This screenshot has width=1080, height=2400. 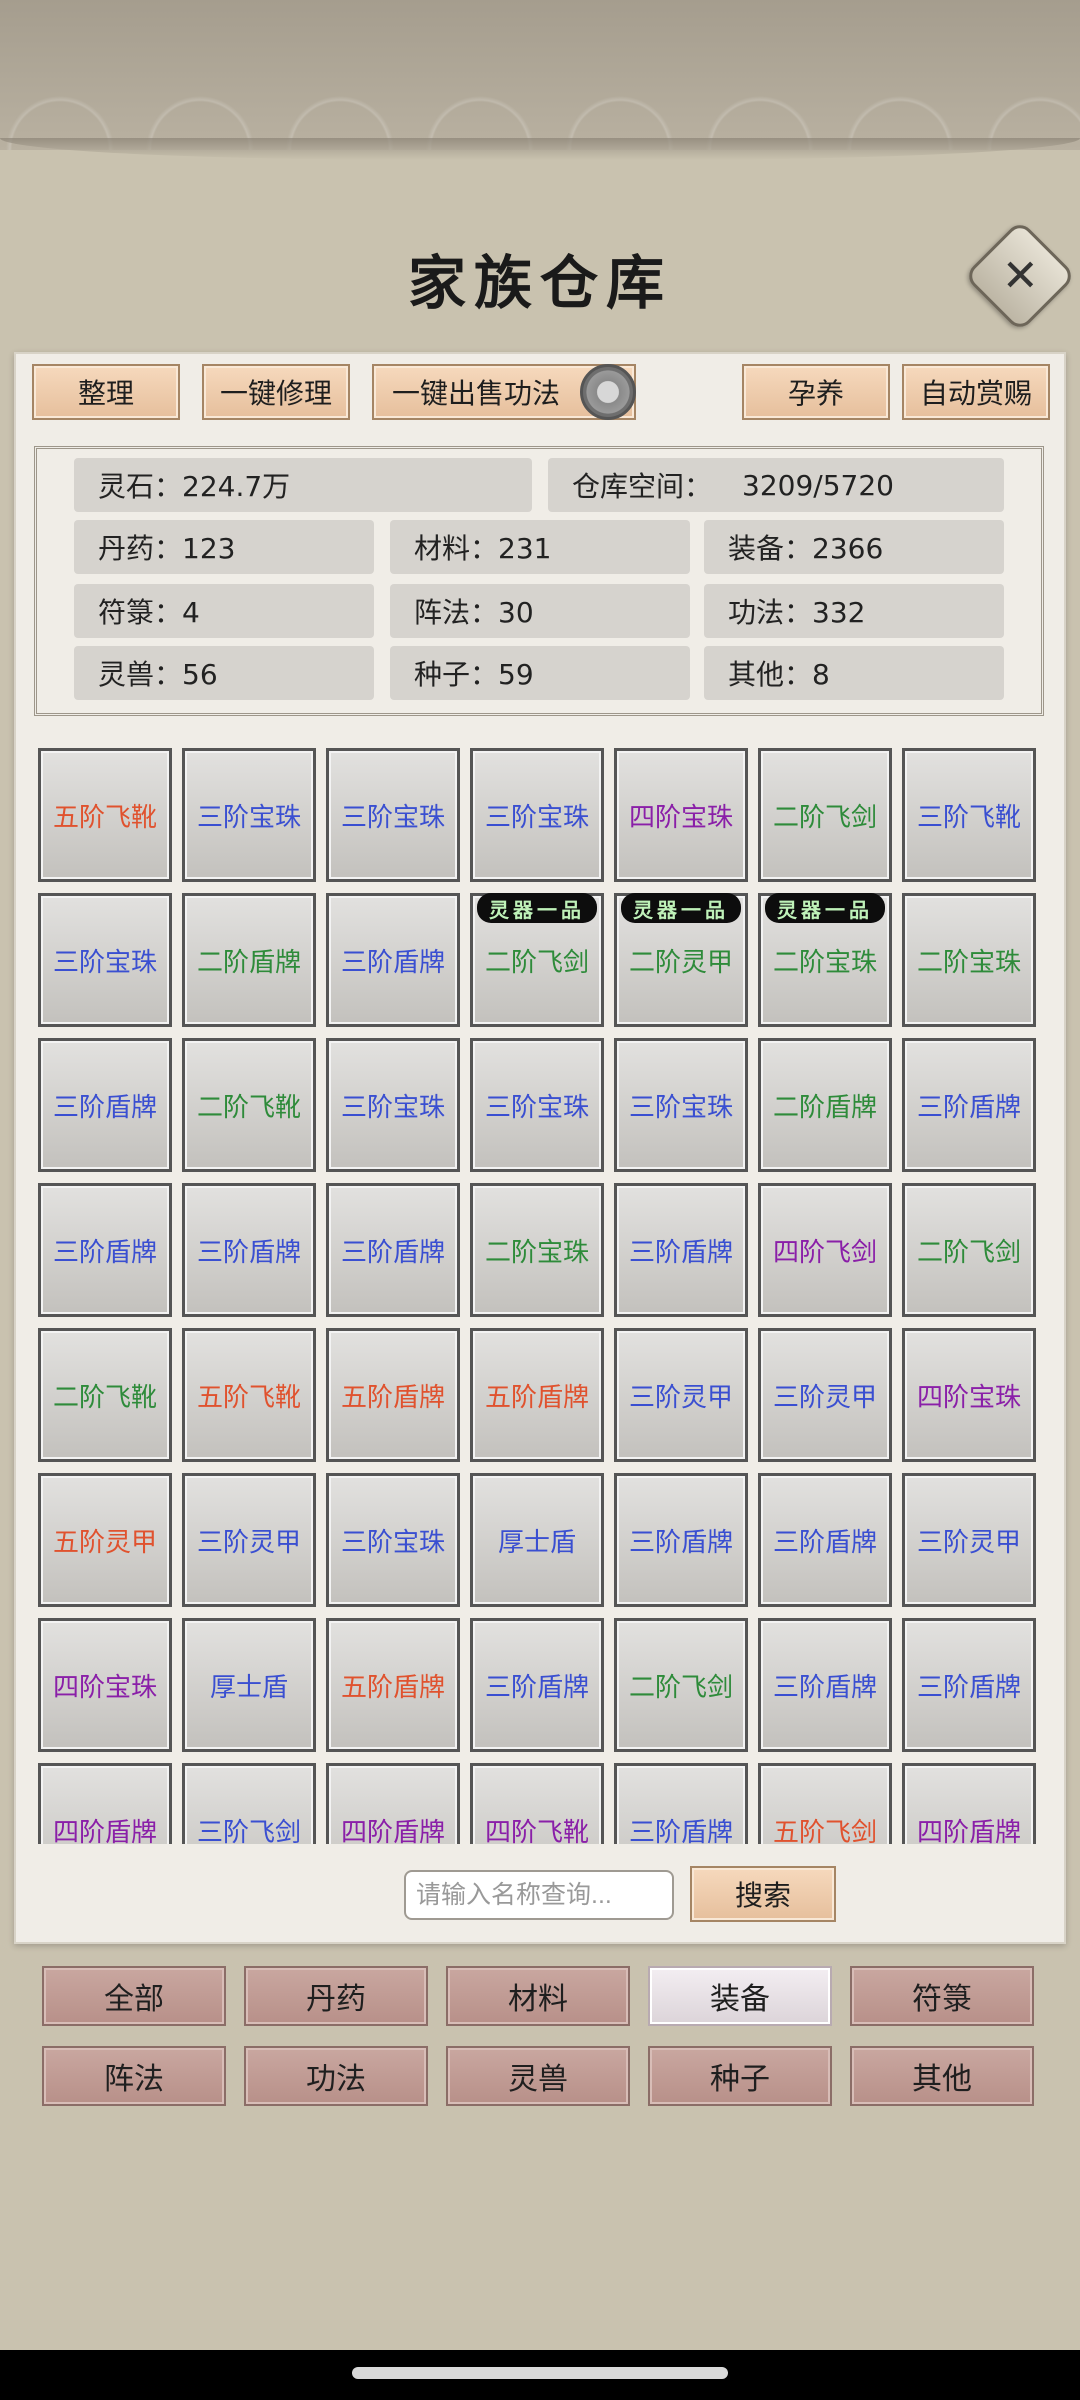 I want to click on item-name: 二阶盾牌, so click(x=248, y=962).